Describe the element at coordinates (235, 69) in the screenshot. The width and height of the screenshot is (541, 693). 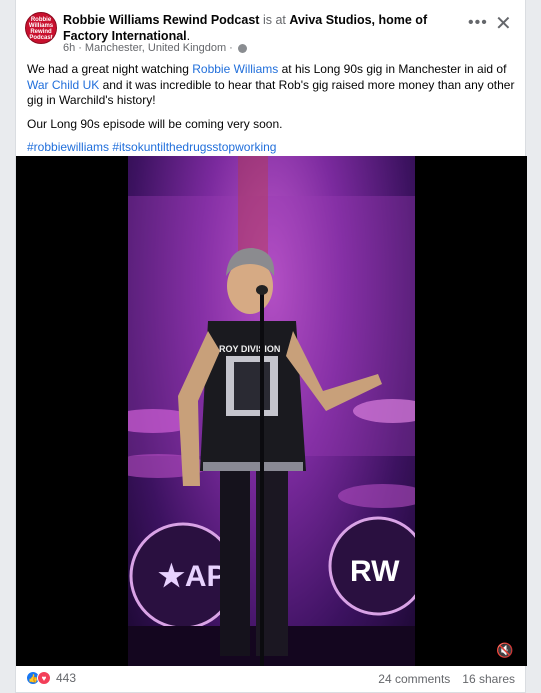
I see `robbie-williams-link: Robbie Williams` at that location.